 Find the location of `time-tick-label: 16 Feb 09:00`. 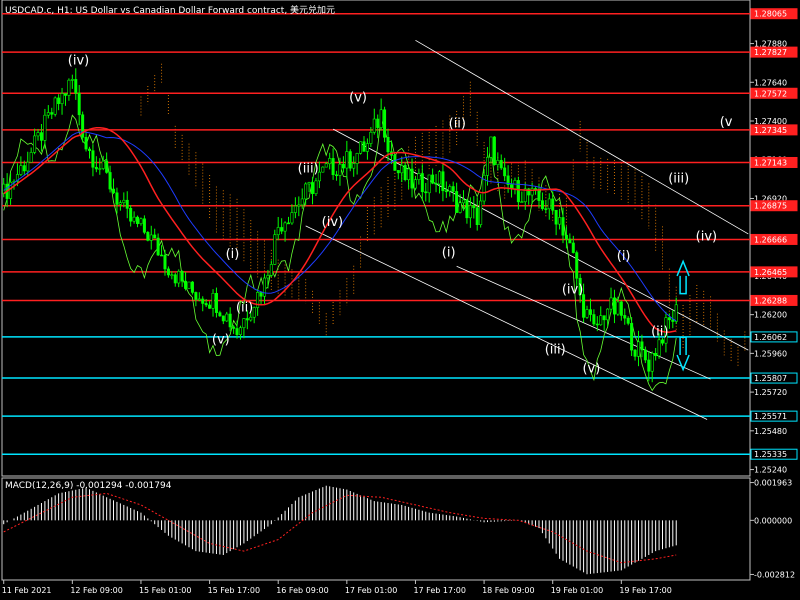

time-tick-label: 16 Feb 09:00 is located at coordinates (302, 590).